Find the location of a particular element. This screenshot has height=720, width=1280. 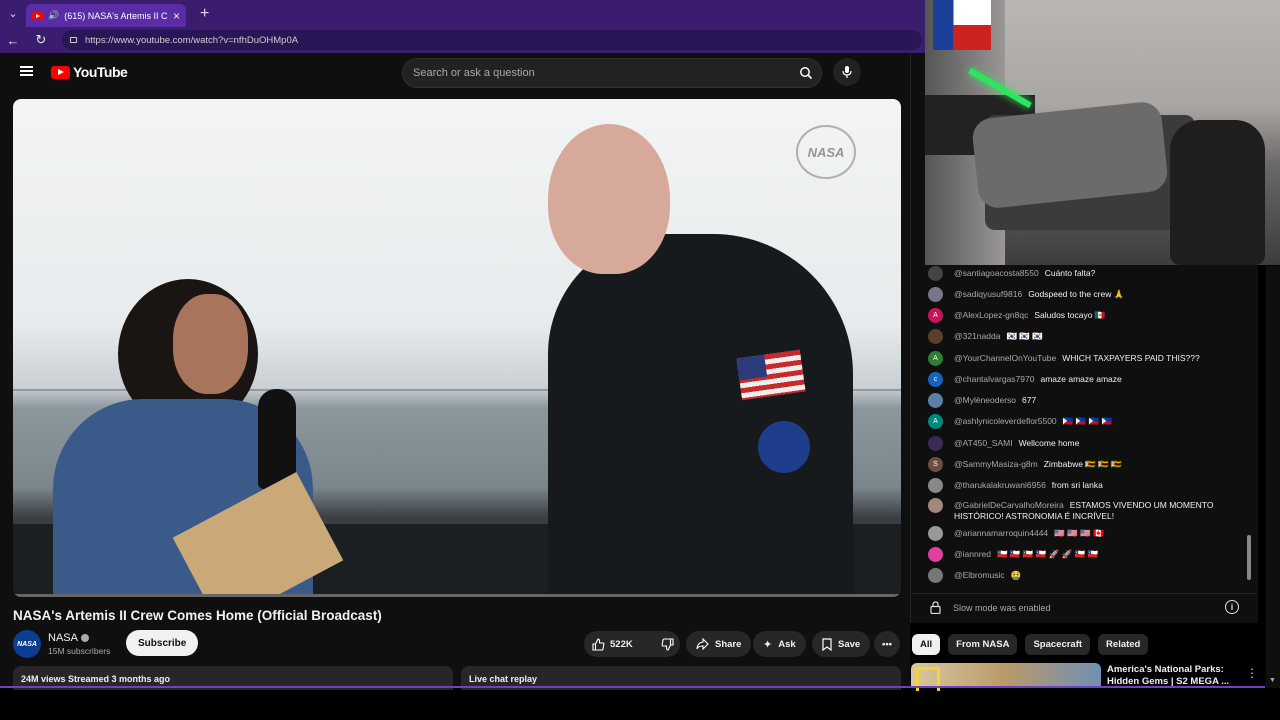

channel-name-text: NASA is located at coordinates (63, 638).